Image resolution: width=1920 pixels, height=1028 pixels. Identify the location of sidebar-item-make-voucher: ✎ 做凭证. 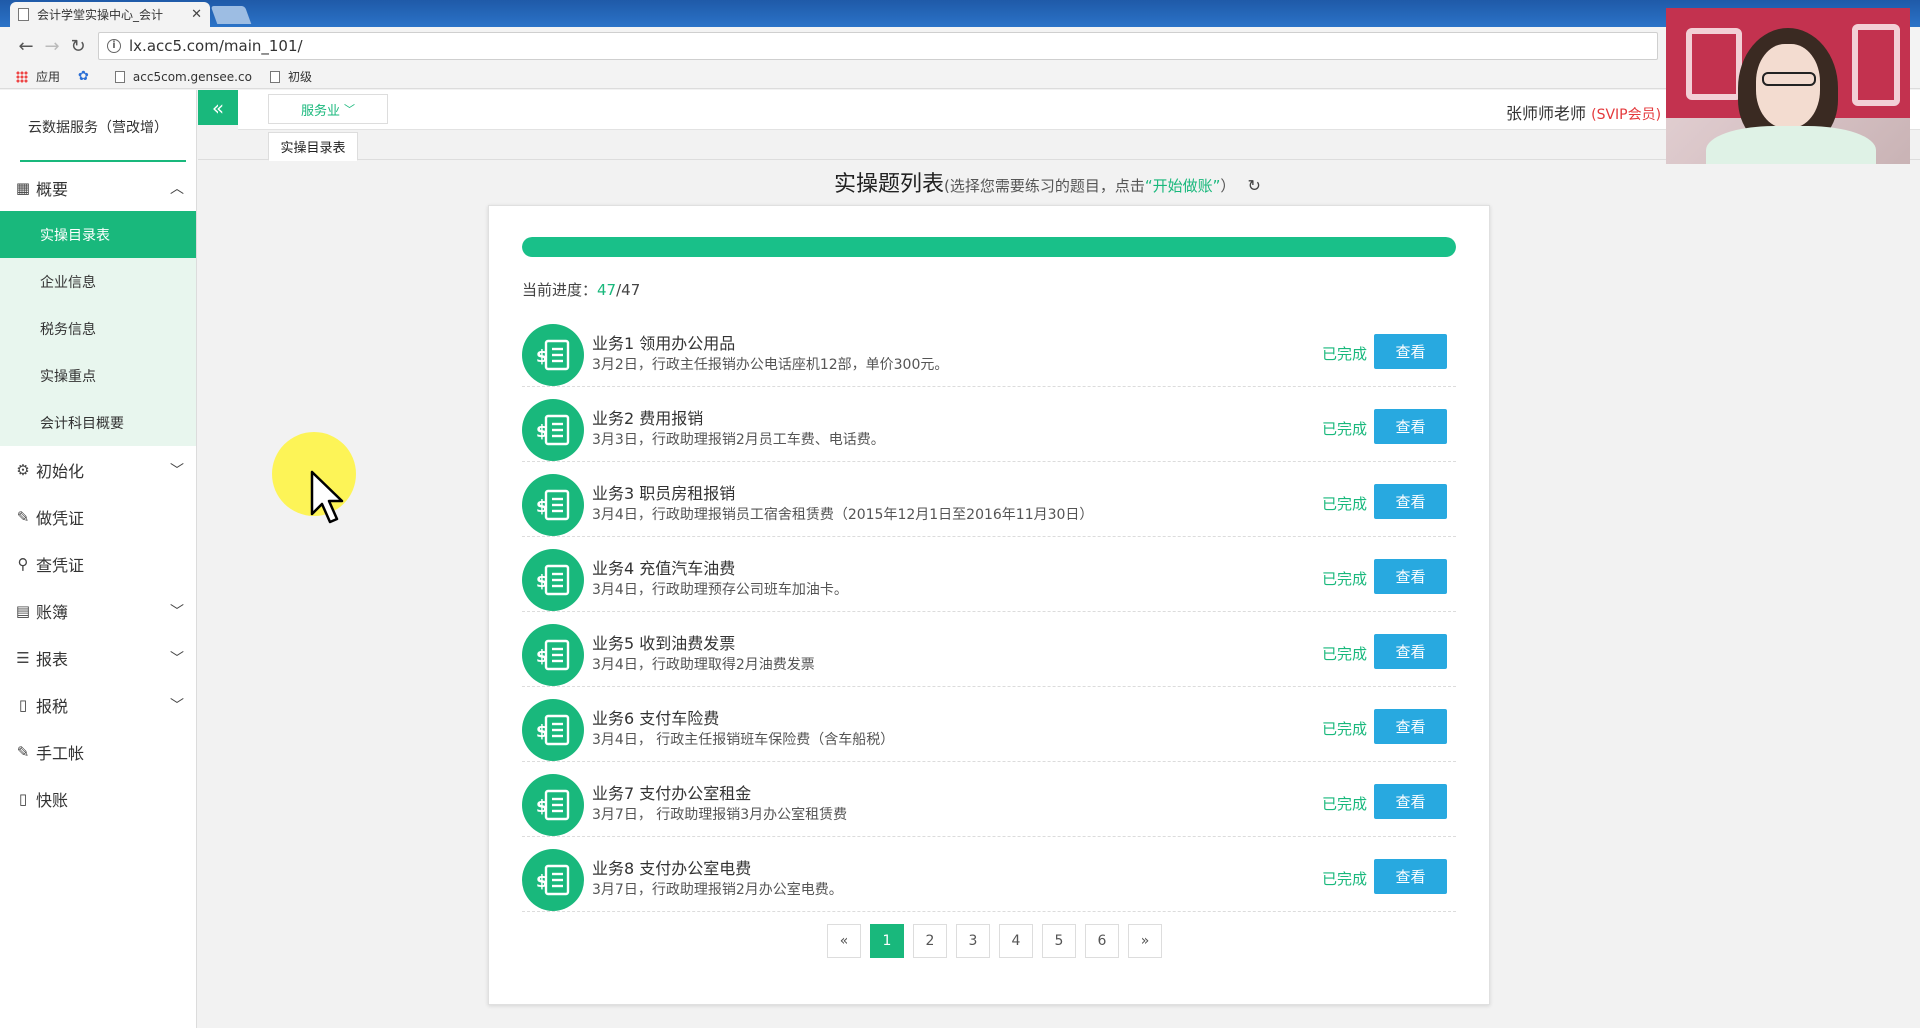
(98, 516).